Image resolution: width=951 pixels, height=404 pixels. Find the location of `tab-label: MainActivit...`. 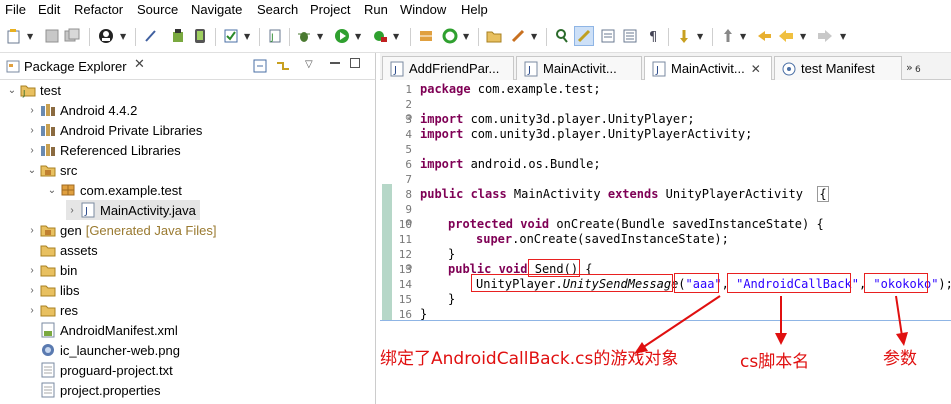

tab-label: MainActivit... is located at coordinates (580, 68).